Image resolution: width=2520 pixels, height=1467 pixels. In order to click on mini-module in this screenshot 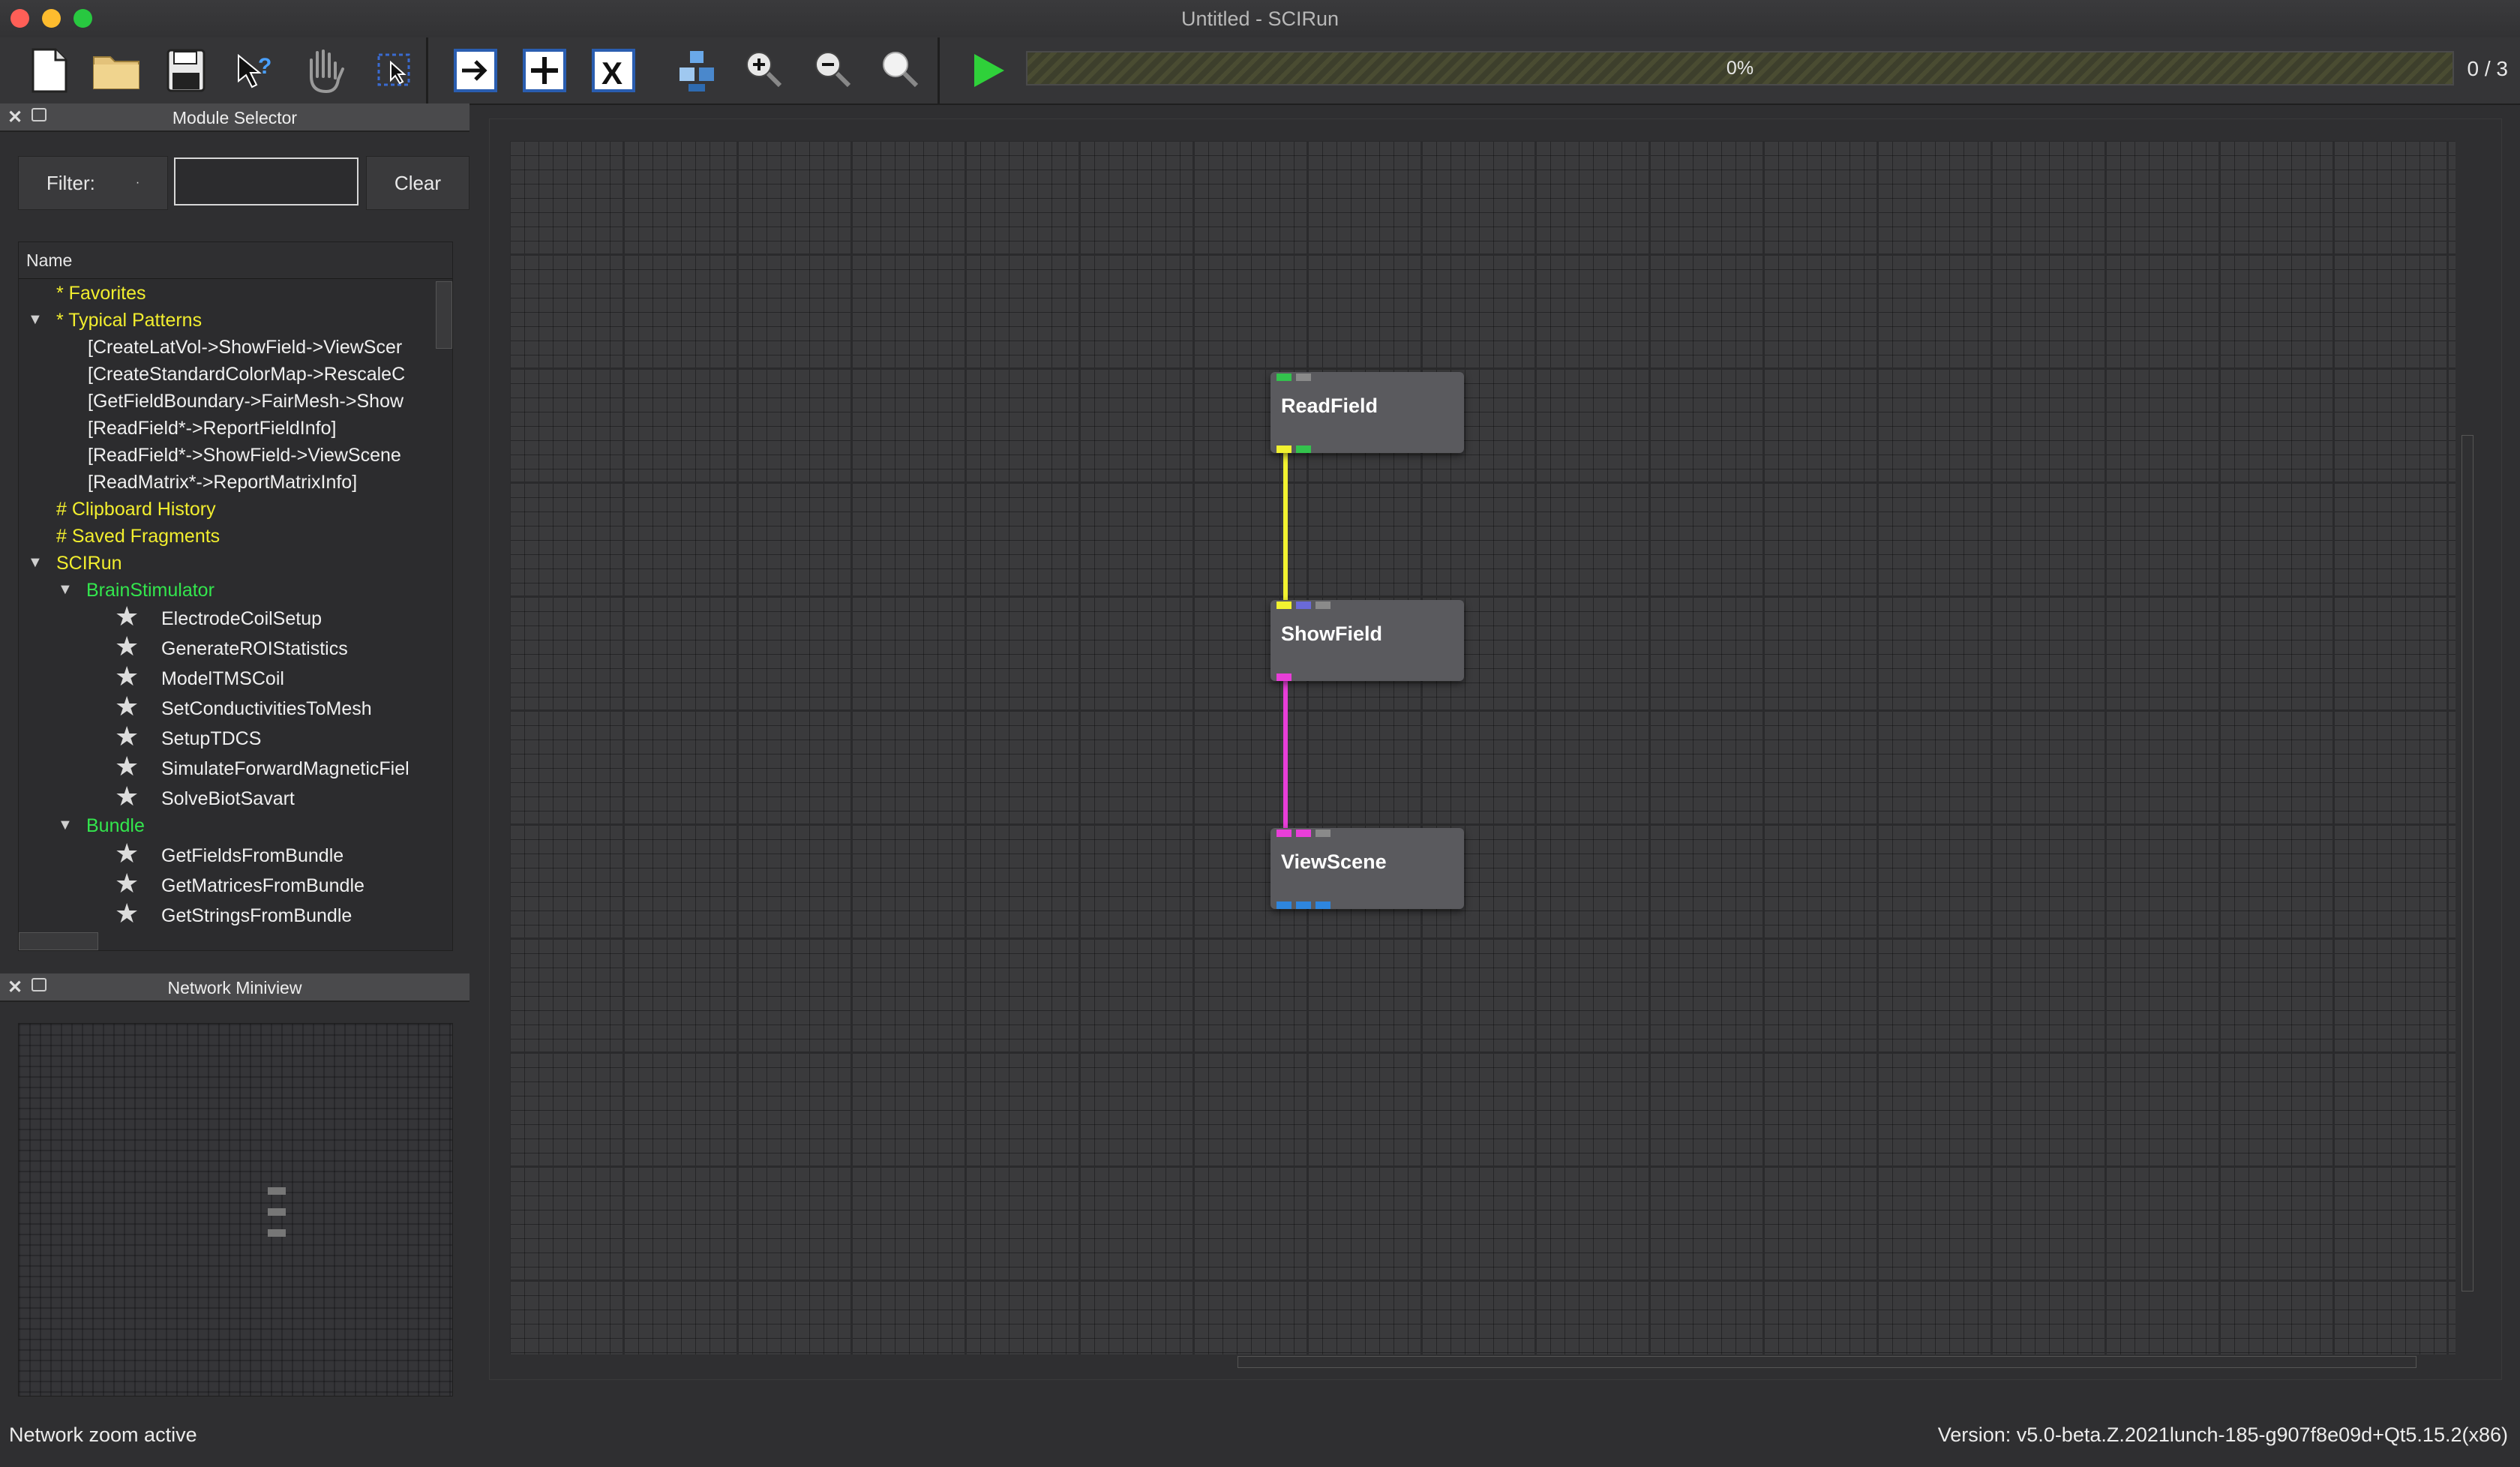, I will do `click(277, 1233)`.